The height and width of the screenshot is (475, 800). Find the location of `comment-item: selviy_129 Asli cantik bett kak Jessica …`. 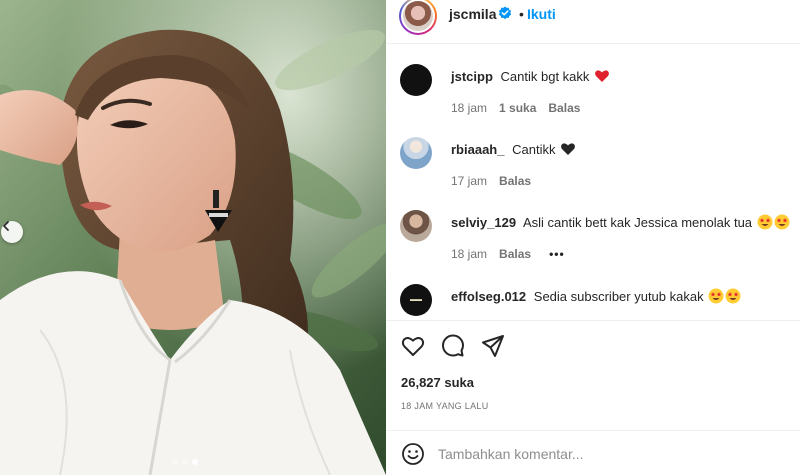

comment-item: selviy_129 Asli cantik bett kak Jessica … is located at coordinates (593, 240).